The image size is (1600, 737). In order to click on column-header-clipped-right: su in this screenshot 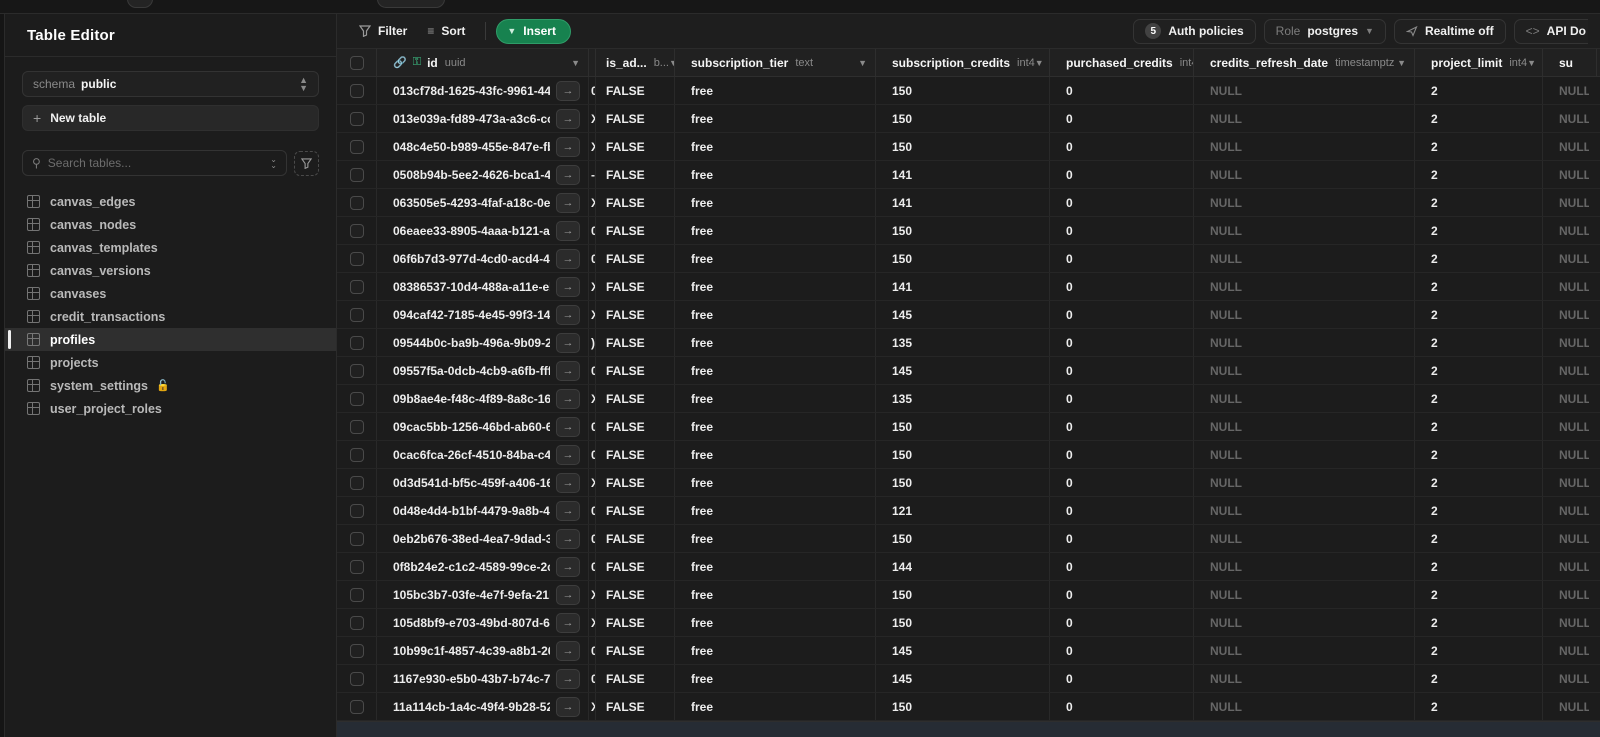, I will do `click(1570, 62)`.